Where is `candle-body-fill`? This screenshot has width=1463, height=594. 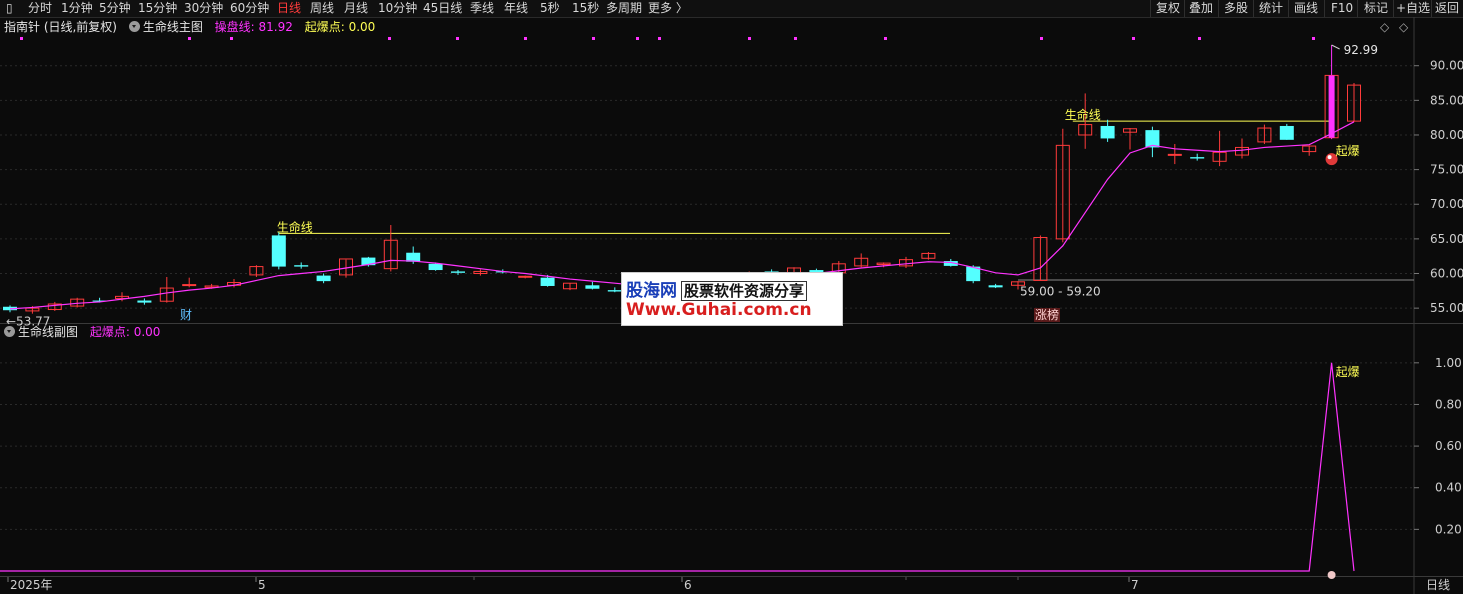 candle-body-fill is located at coordinates (1331, 106).